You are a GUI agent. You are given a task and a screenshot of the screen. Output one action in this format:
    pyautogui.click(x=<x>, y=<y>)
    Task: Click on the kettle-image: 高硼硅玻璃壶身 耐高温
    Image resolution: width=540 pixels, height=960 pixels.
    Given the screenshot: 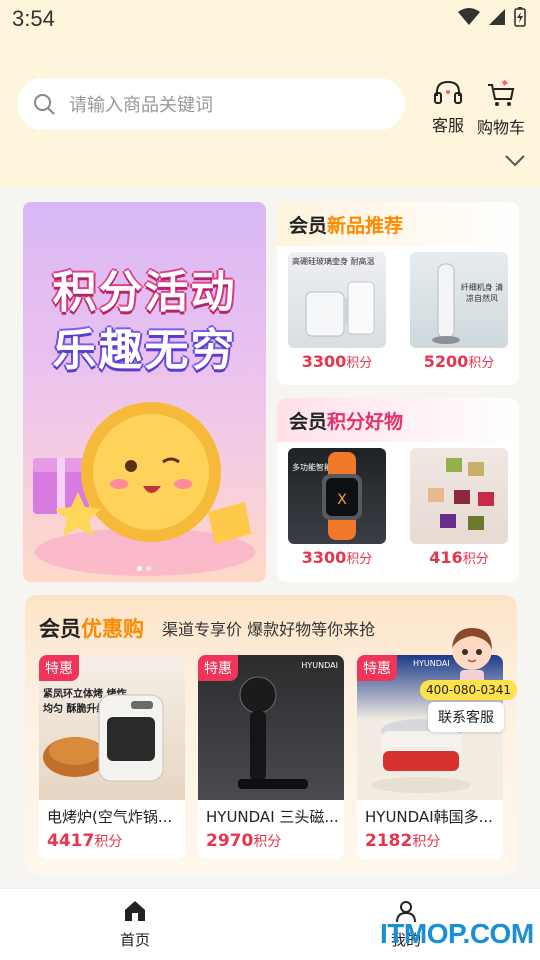 What is the action you would take?
    pyautogui.click(x=337, y=300)
    